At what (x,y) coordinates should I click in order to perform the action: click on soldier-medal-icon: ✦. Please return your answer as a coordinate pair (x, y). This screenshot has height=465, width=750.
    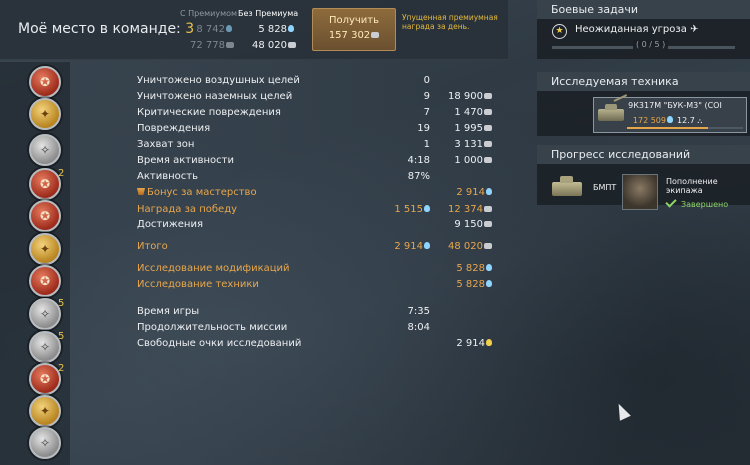
    Looking at the image, I should click on (45, 114).